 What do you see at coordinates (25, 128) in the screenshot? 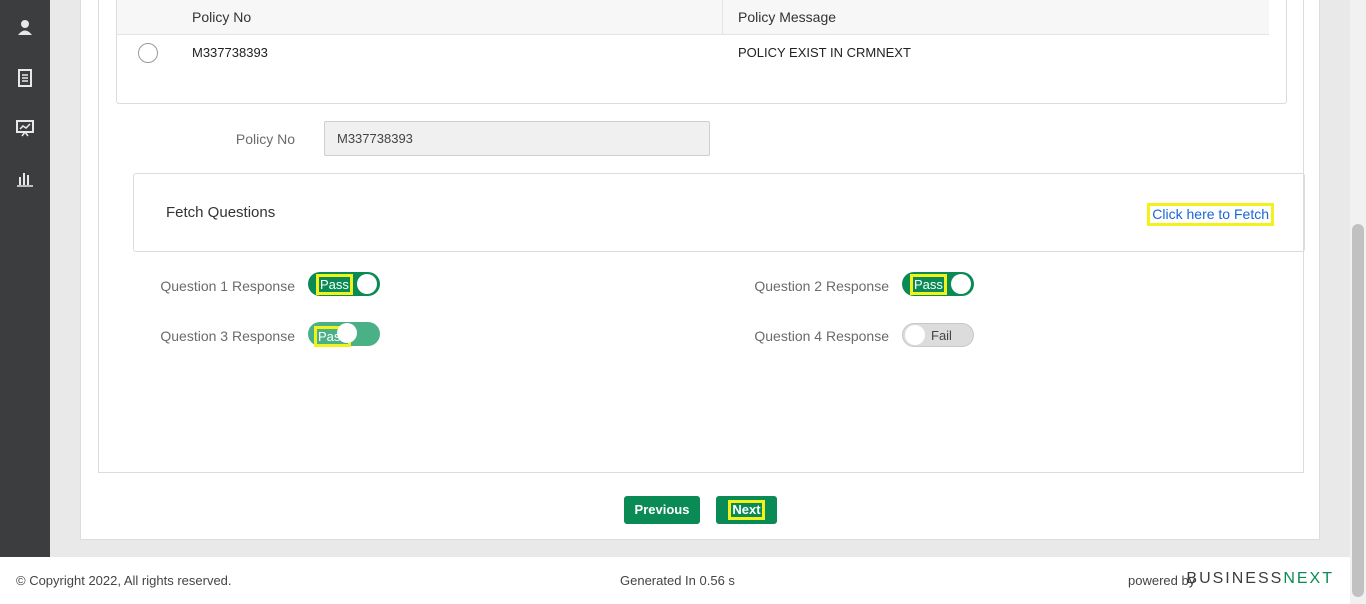
I see `presentation-icon` at bounding box center [25, 128].